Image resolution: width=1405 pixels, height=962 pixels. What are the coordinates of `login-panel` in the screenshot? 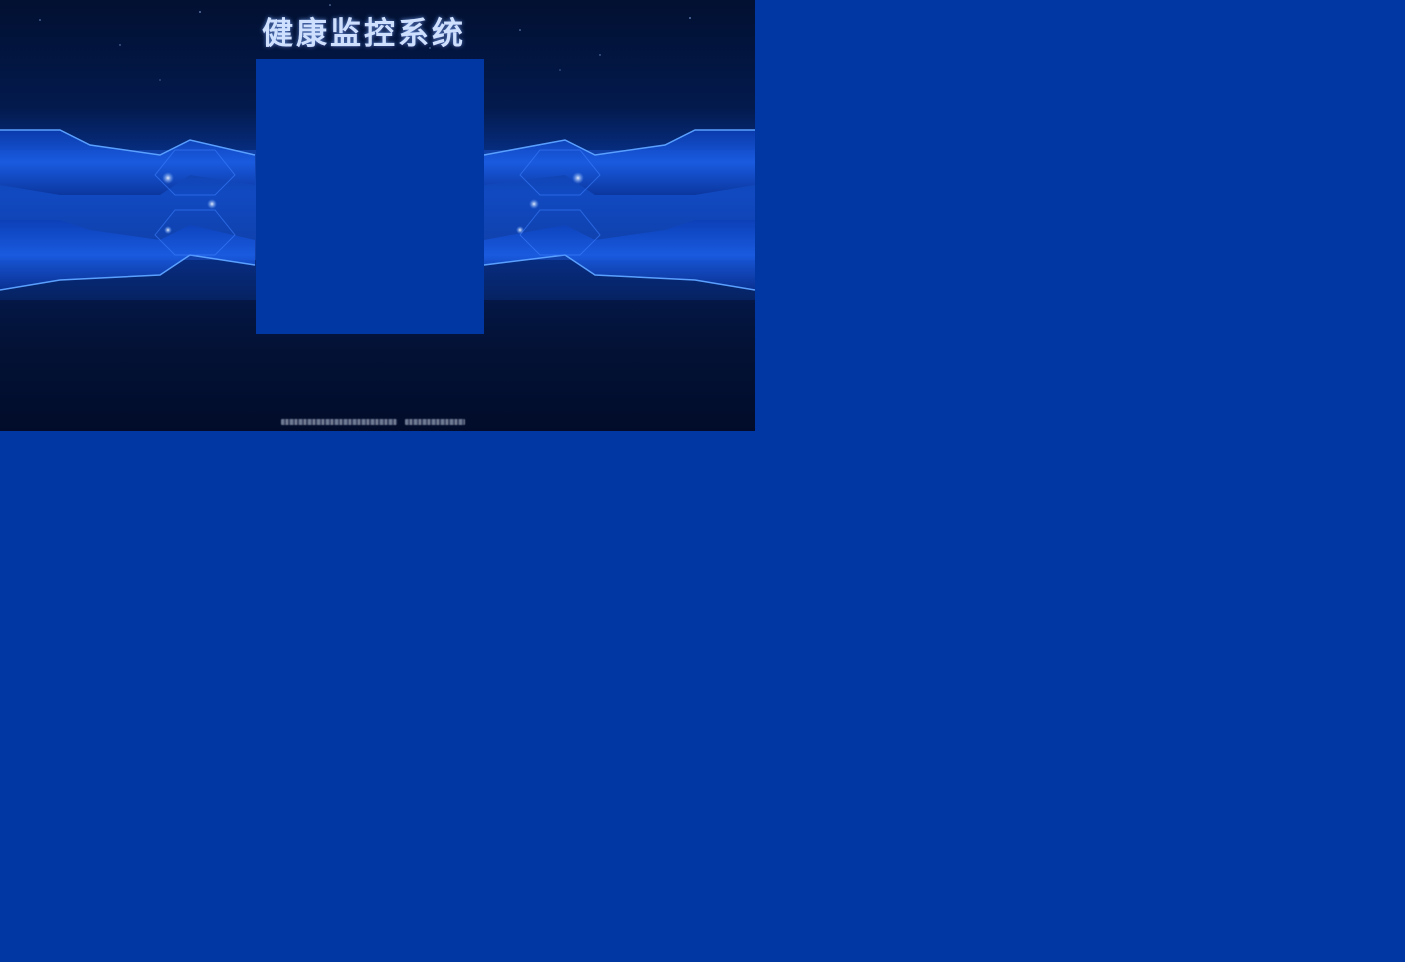 It's located at (370, 196).